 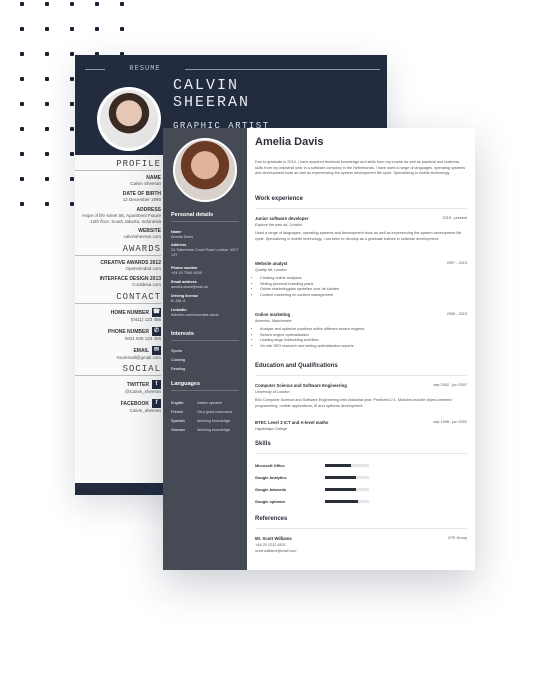 What do you see at coordinates (186, 384) in the screenshot?
I see `sidebar-heading-languages: Languages` at bounding box center [186, 384].